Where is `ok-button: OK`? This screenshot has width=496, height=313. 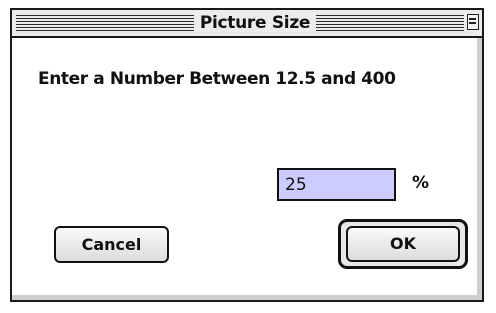
ok-button: OK is located at coordinates (403, 244).